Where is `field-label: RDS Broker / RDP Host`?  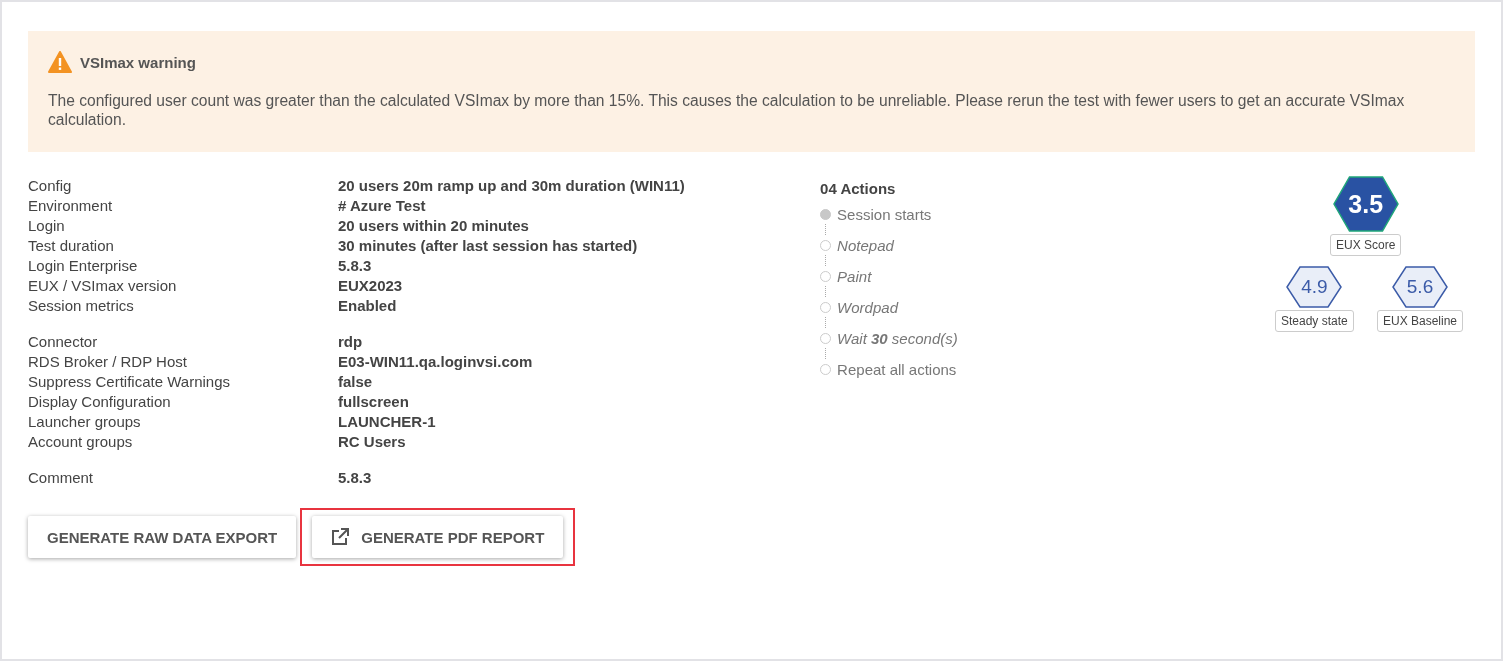
field-label: RDS Broker / RDP Host is located at coordinates (108, 362).